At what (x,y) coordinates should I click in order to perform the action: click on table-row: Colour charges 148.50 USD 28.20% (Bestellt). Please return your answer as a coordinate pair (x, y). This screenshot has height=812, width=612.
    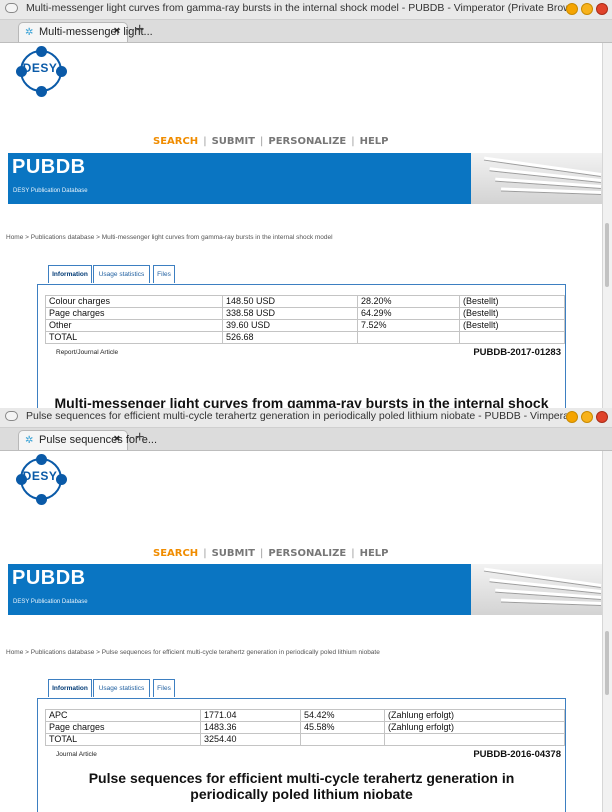
    Looking at the image, I should click on (305, 301).